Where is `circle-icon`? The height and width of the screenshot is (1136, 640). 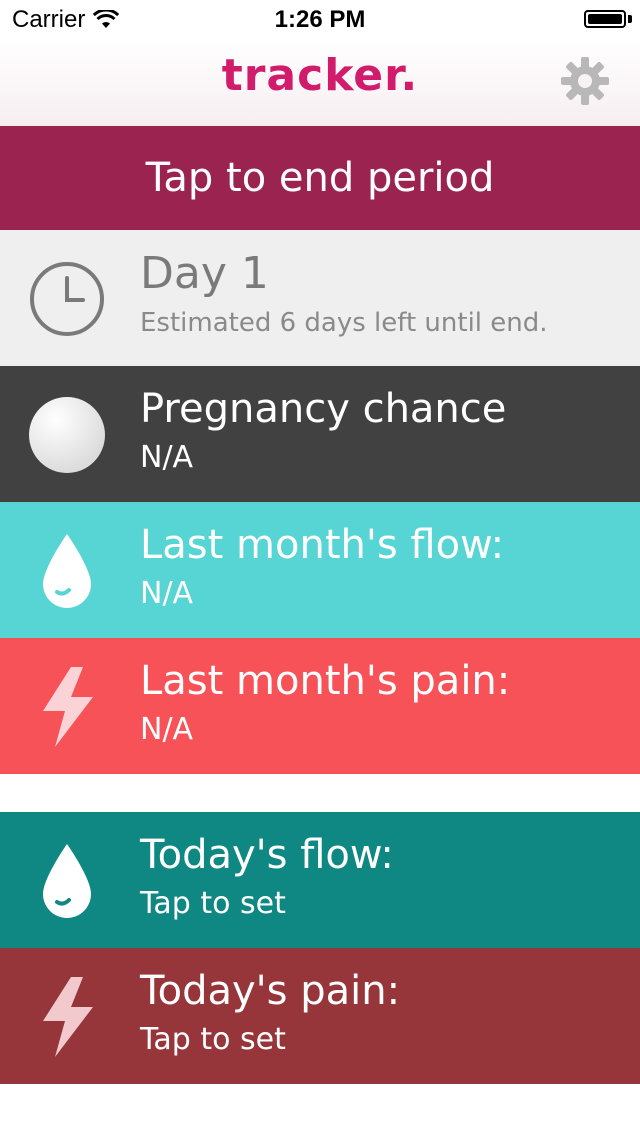
circle-icon is located at coordinates (67, 435).